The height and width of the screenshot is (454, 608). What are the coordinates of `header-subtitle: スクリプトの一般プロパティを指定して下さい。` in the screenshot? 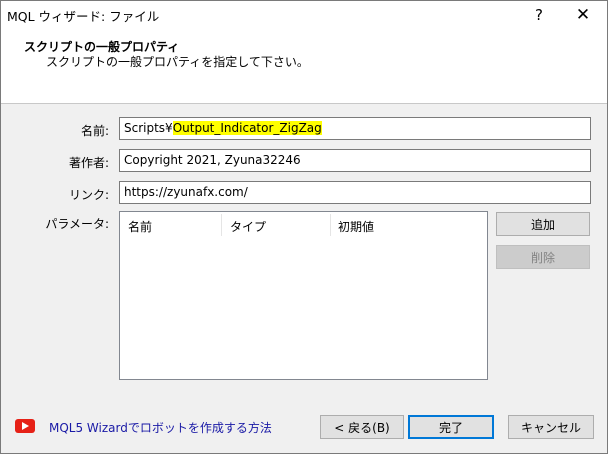 It's located at (177, 62).